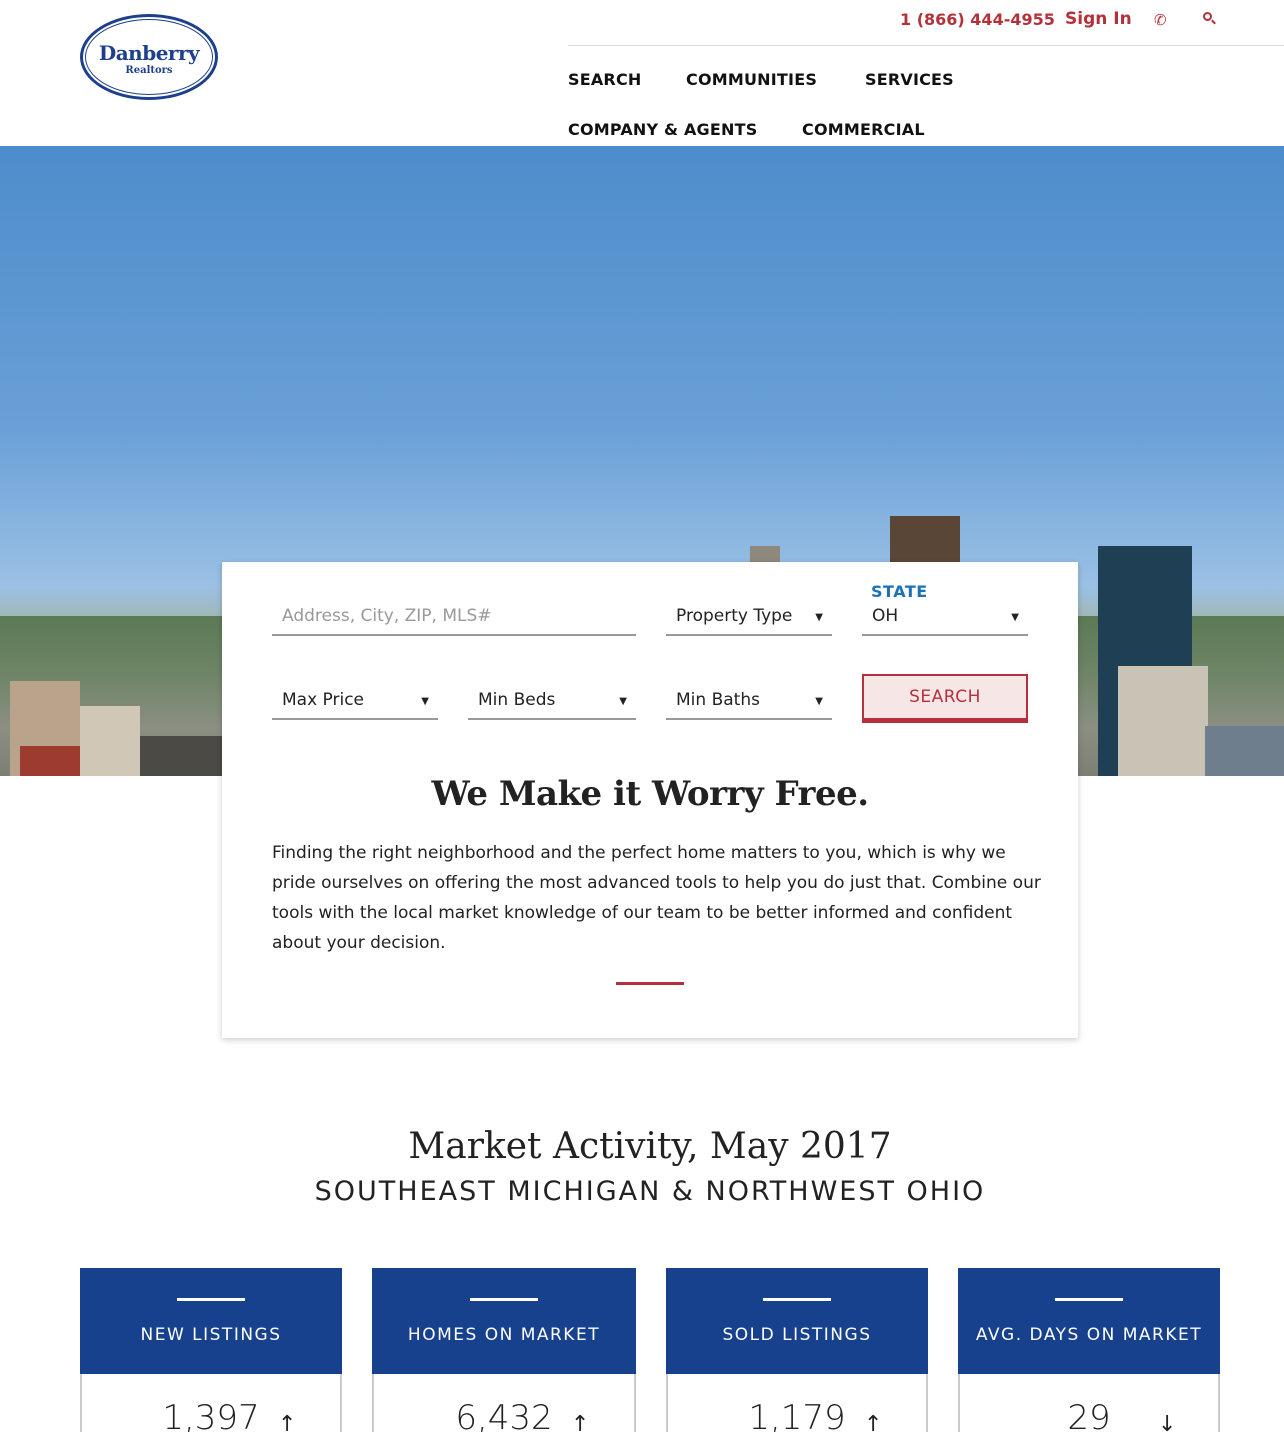 This screenshot has height=1432, width=1284. Describe the element at coordinates (1089, 1415) in the screenshot. I see `stat-value: 29` at that location.